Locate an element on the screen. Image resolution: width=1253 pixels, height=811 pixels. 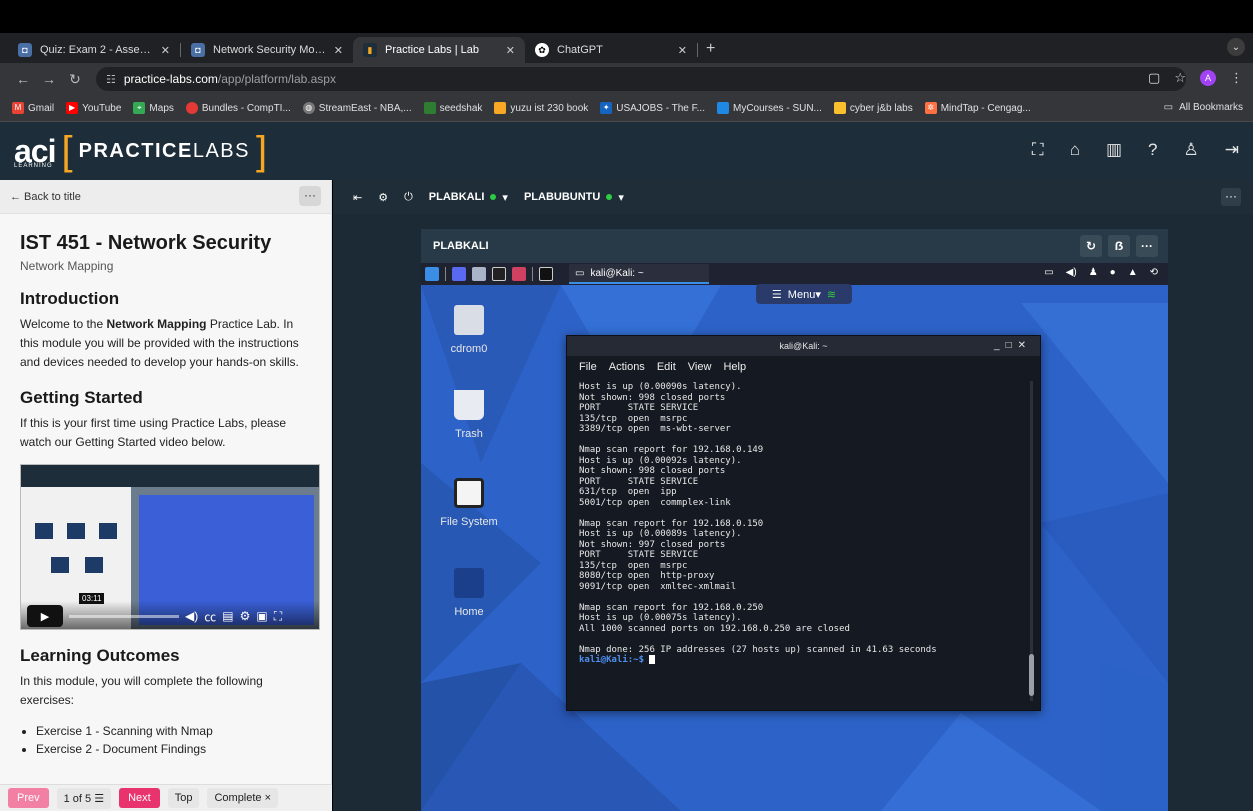
device-tab-plabkali: PLABKALI ▾ is located at coordinates (468, 197).